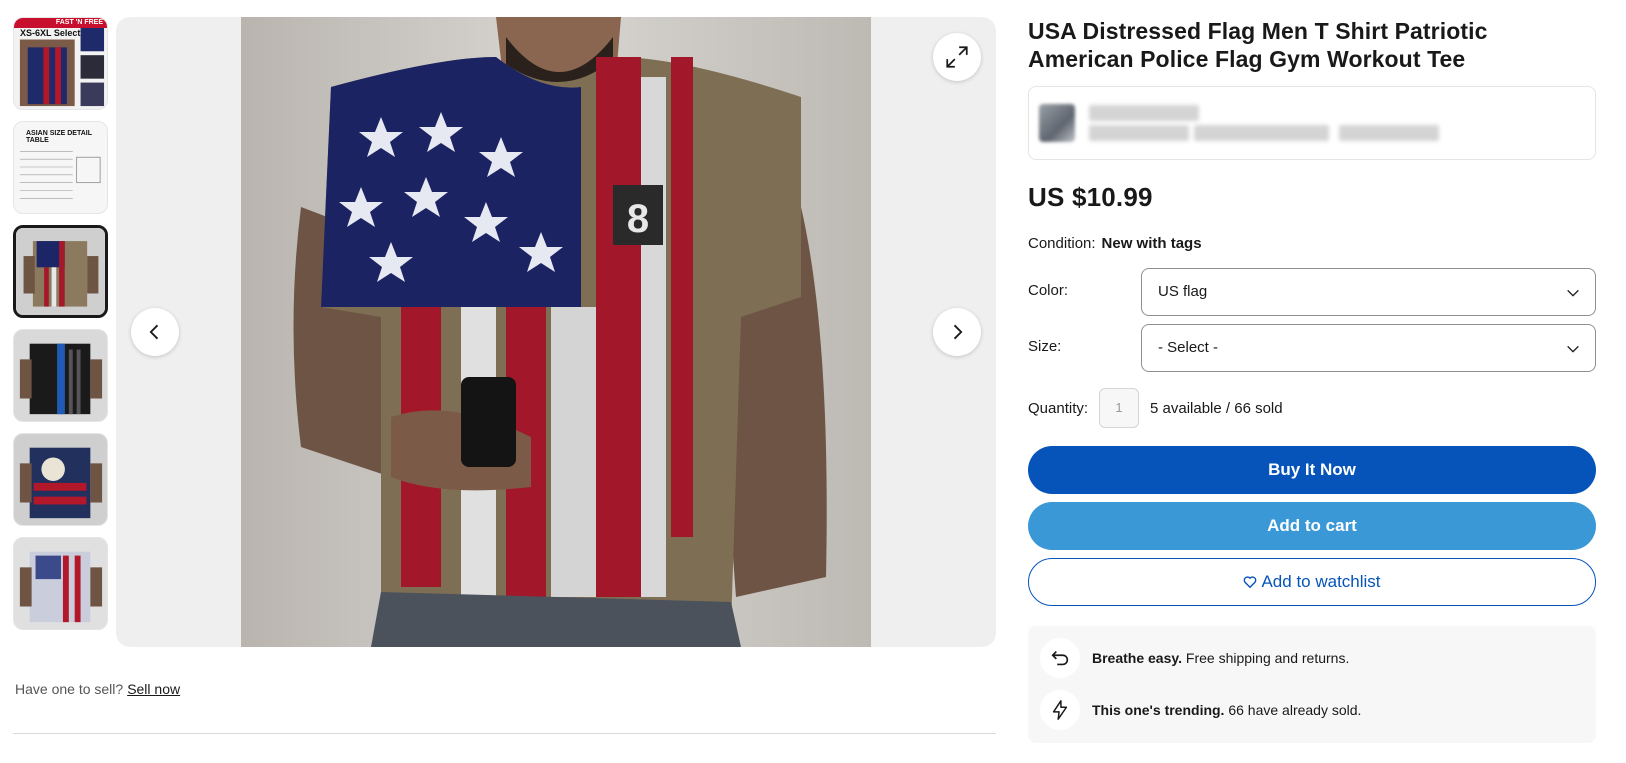 The height and width of the screenshot is (763, 1626). I want to click on sell-prompt-text: Have one to sell?, so click(69, 689).